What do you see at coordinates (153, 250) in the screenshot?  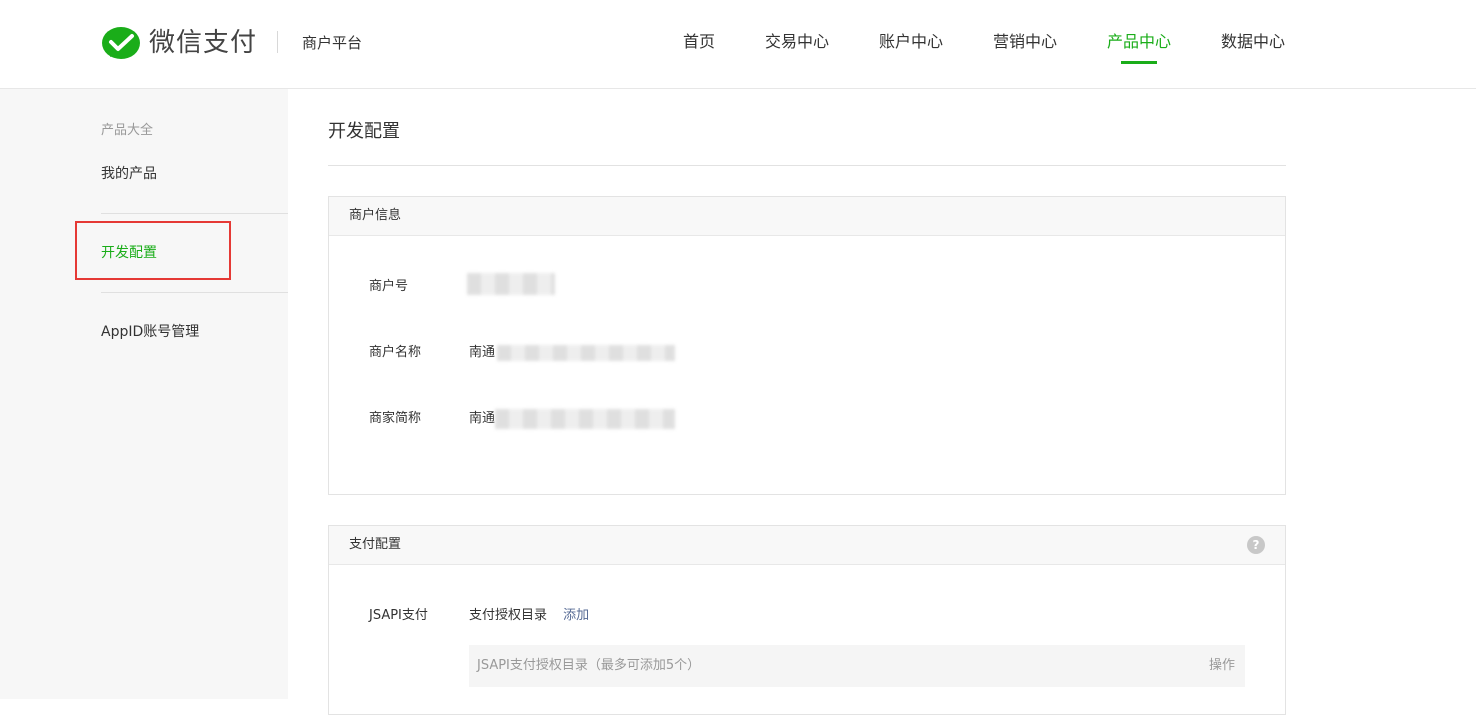 I see `annotation-highlight-box` at bounding box center [153, 250].